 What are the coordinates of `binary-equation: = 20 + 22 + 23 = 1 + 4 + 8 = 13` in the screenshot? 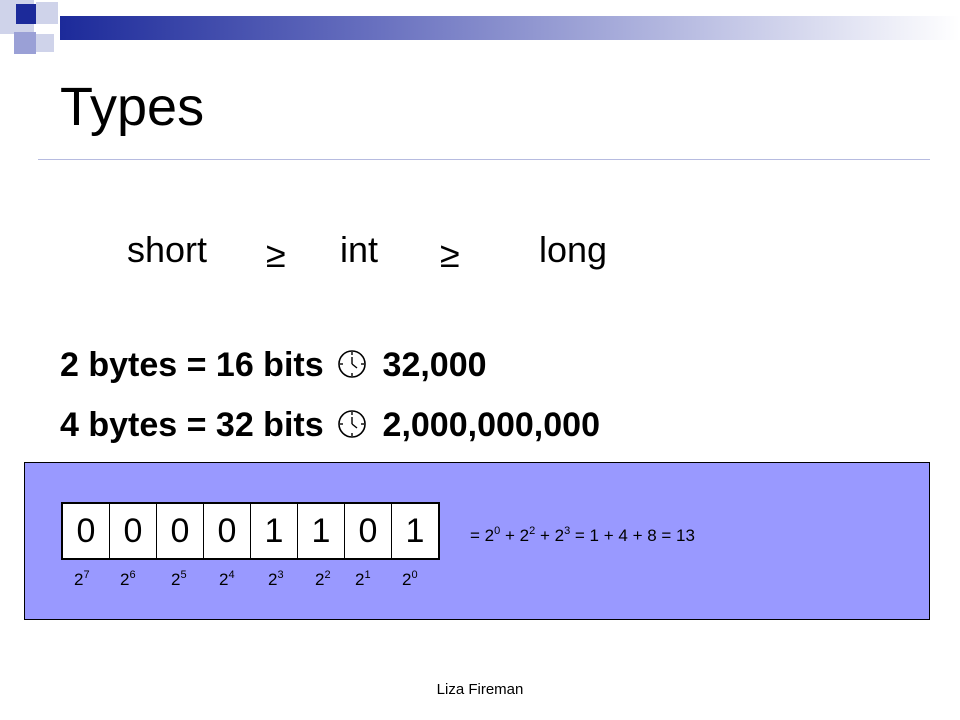 It's located at (582, 535).